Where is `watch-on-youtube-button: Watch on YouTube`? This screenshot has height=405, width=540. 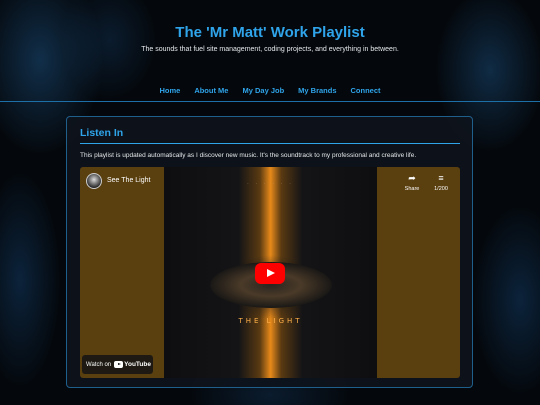 watch-on-youtube-button: Watch on YouTube is located at coordinates (117, 364).